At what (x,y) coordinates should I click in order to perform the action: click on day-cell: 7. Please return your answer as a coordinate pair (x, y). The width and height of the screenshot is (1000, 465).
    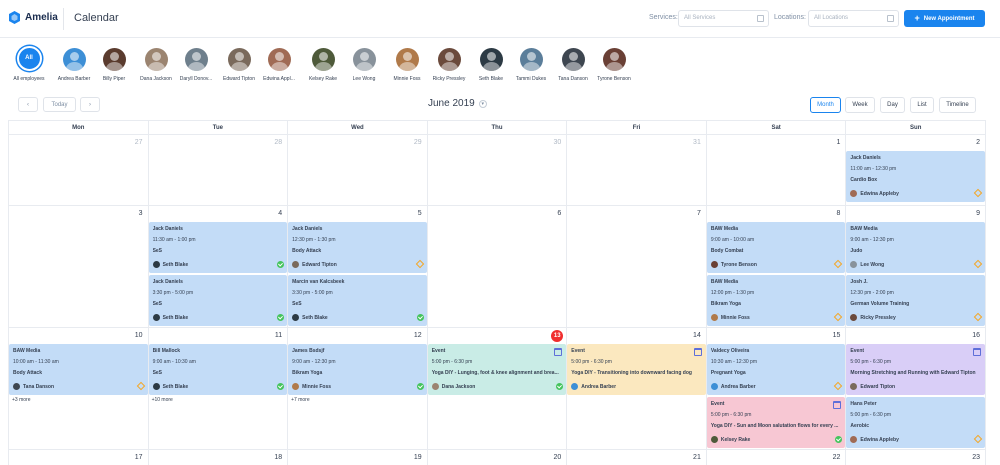
    Looking at the image, I should click on (637, 267).